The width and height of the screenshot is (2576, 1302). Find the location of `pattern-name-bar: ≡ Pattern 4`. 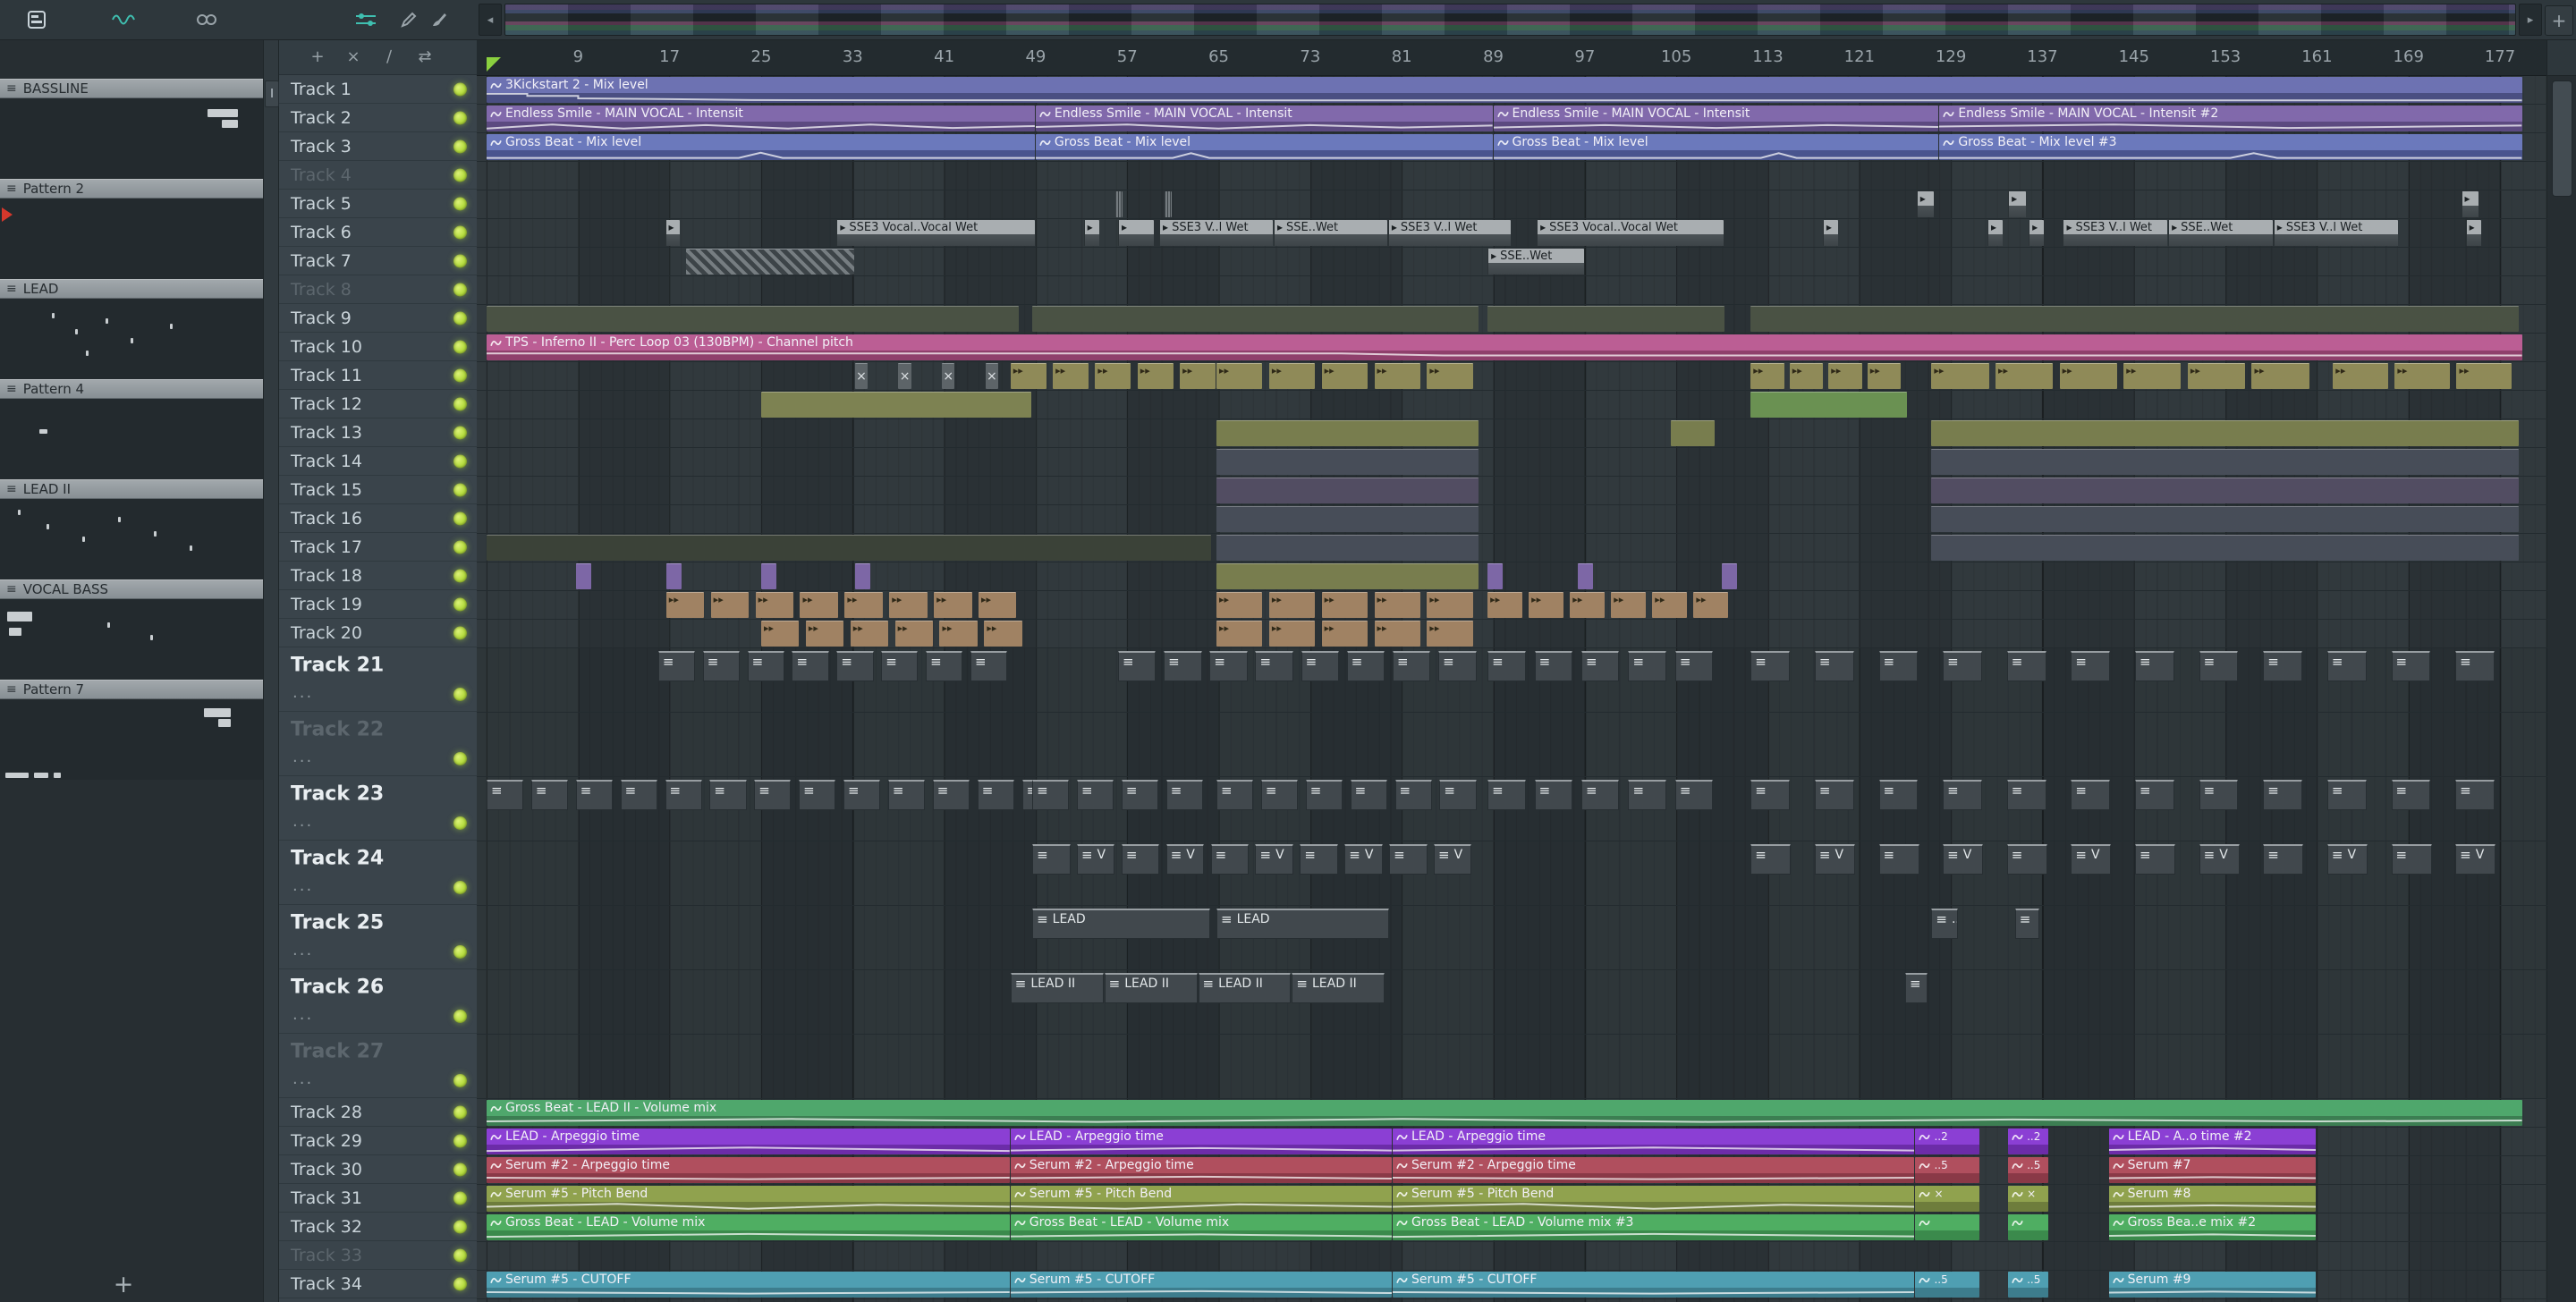

pattern-name-bar: ≡ Pattern 4 is located at coordinates (131, 389).